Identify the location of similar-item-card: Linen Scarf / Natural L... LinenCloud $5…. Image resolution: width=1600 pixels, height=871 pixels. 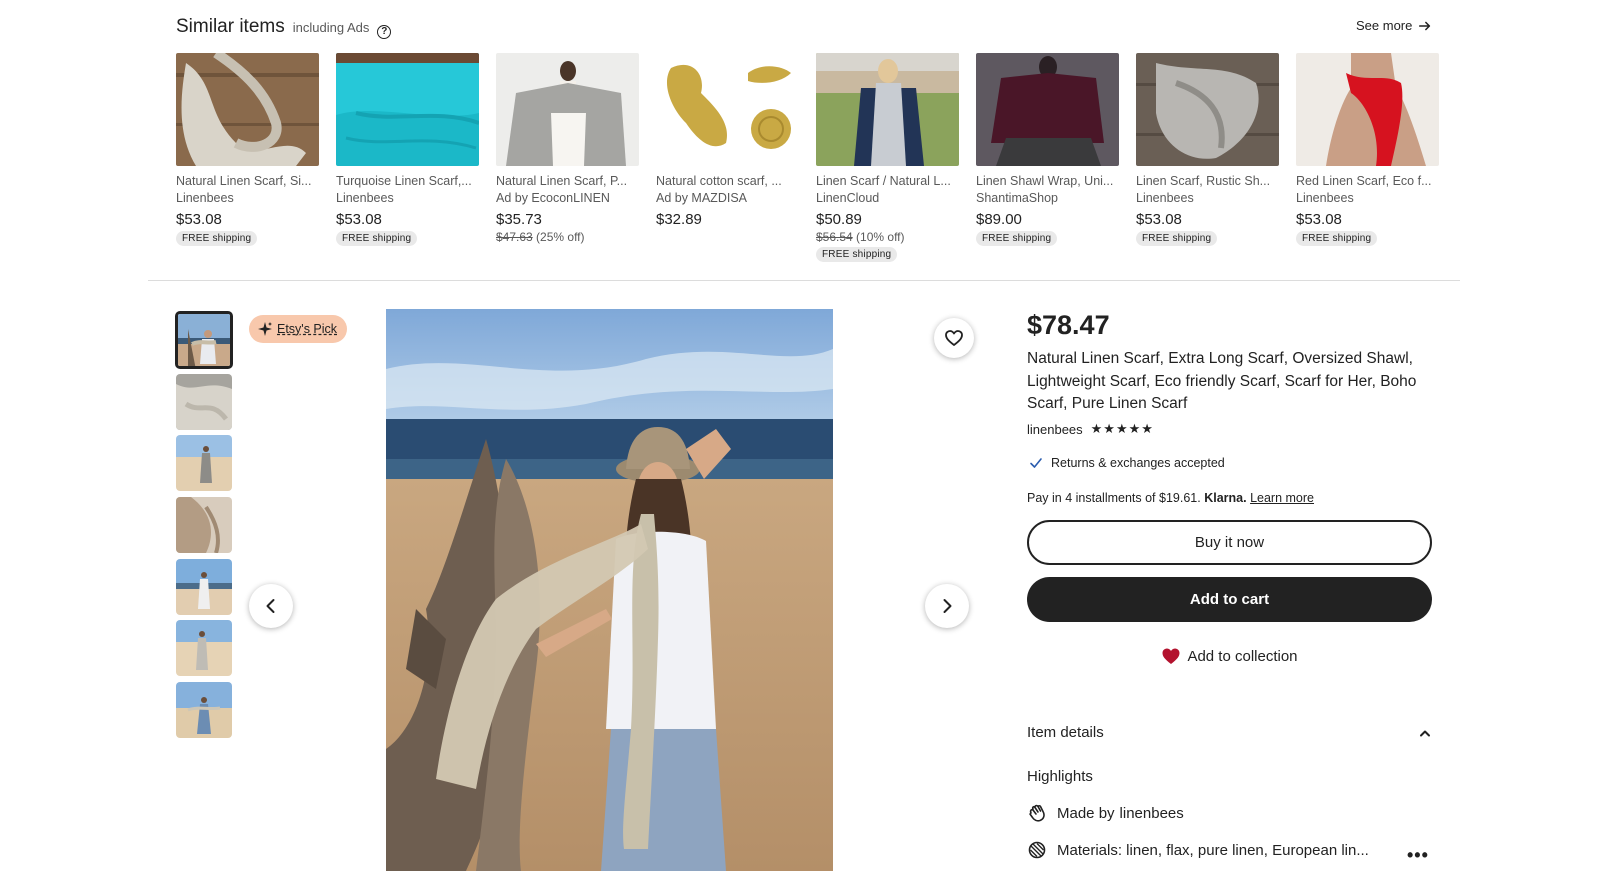
(887, 157).